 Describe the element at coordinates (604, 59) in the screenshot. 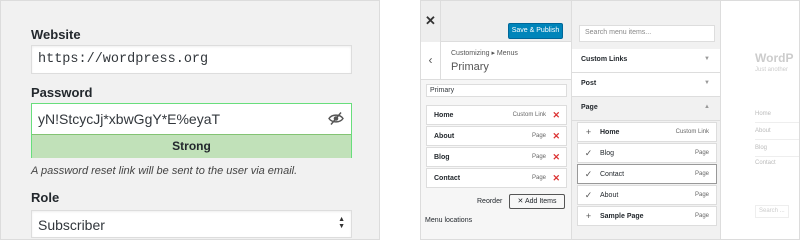

I see `section-label: Custom Links` at that location.